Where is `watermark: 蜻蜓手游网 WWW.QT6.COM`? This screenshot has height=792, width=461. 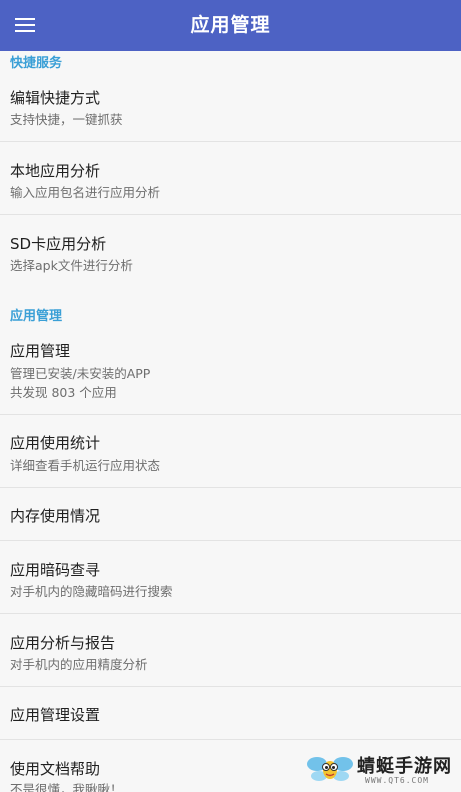
watermark: 蜻蜓手游网 WWW.QT6.COM is located at coordinates (380, 770).